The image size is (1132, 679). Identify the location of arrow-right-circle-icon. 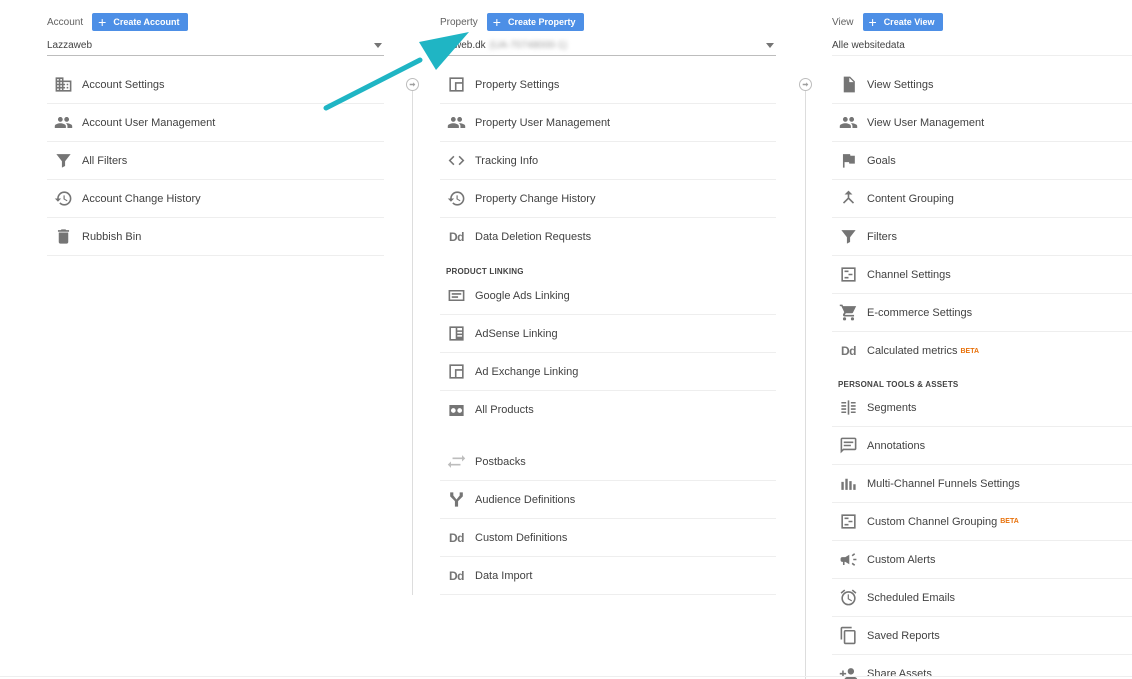
(805, 84).